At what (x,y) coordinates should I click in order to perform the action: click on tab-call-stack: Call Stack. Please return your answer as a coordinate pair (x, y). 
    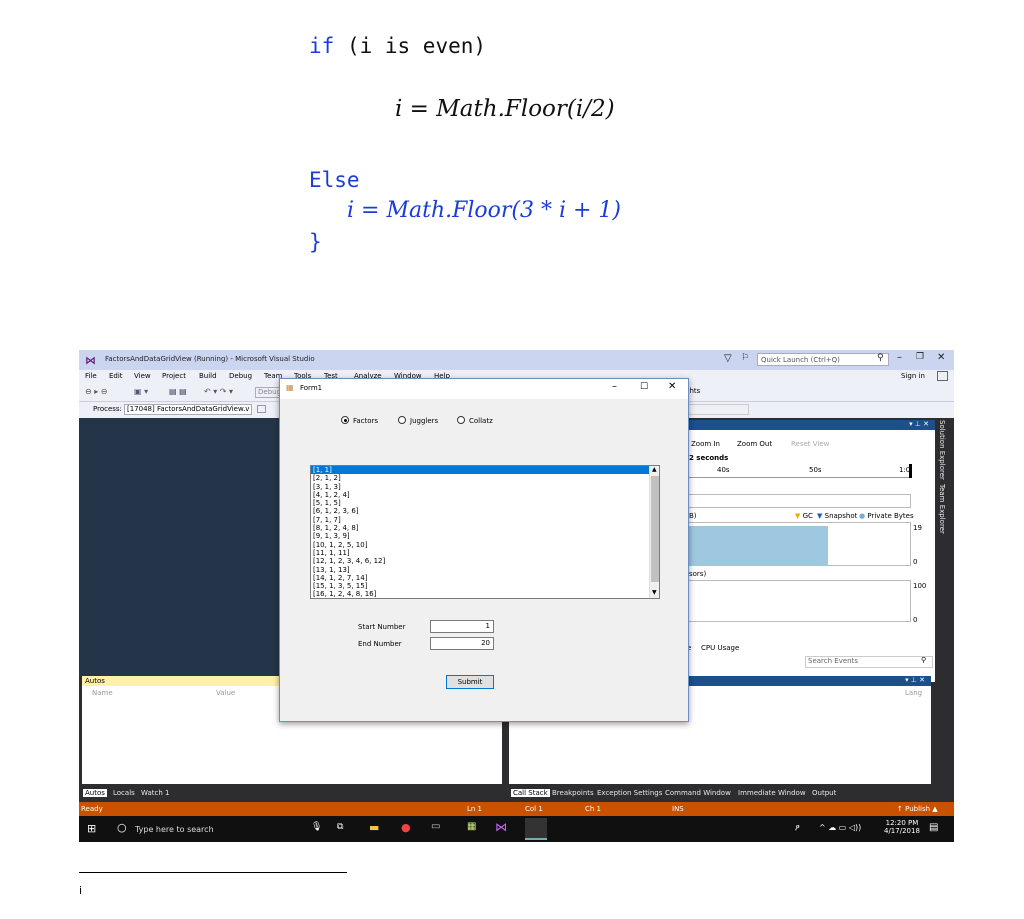
    Looking at the image, I should click on (530, 793).